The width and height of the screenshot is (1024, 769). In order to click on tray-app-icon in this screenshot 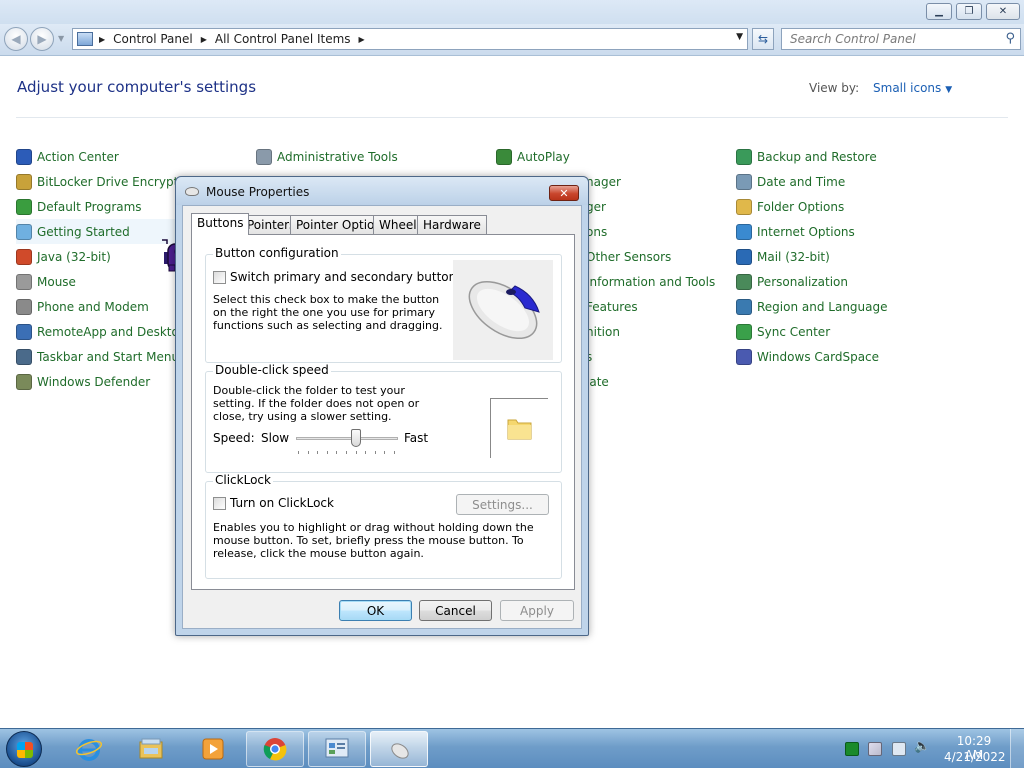, I will do `click(852, 749)`.